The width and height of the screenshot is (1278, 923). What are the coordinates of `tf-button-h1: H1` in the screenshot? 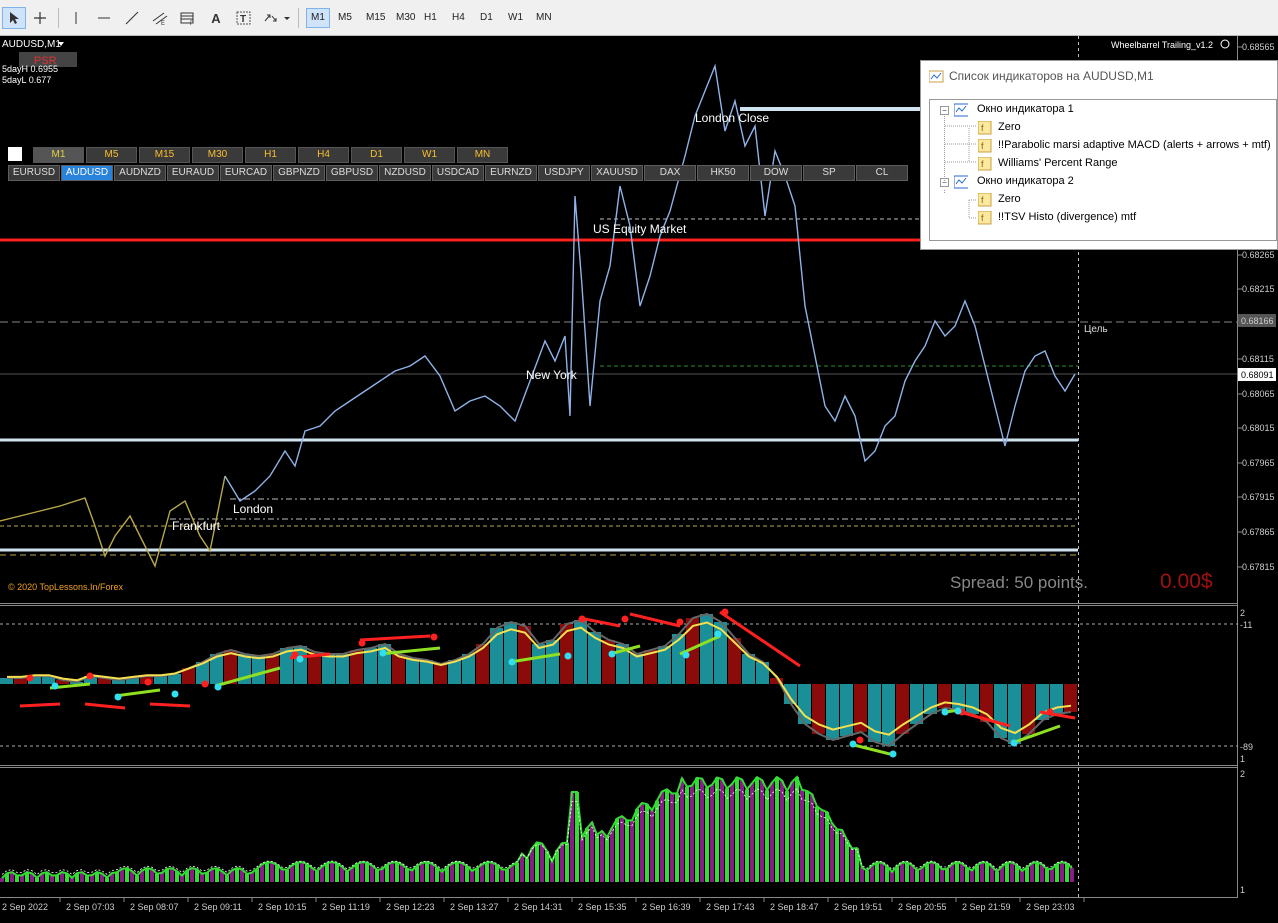 It's located at (270, 155).